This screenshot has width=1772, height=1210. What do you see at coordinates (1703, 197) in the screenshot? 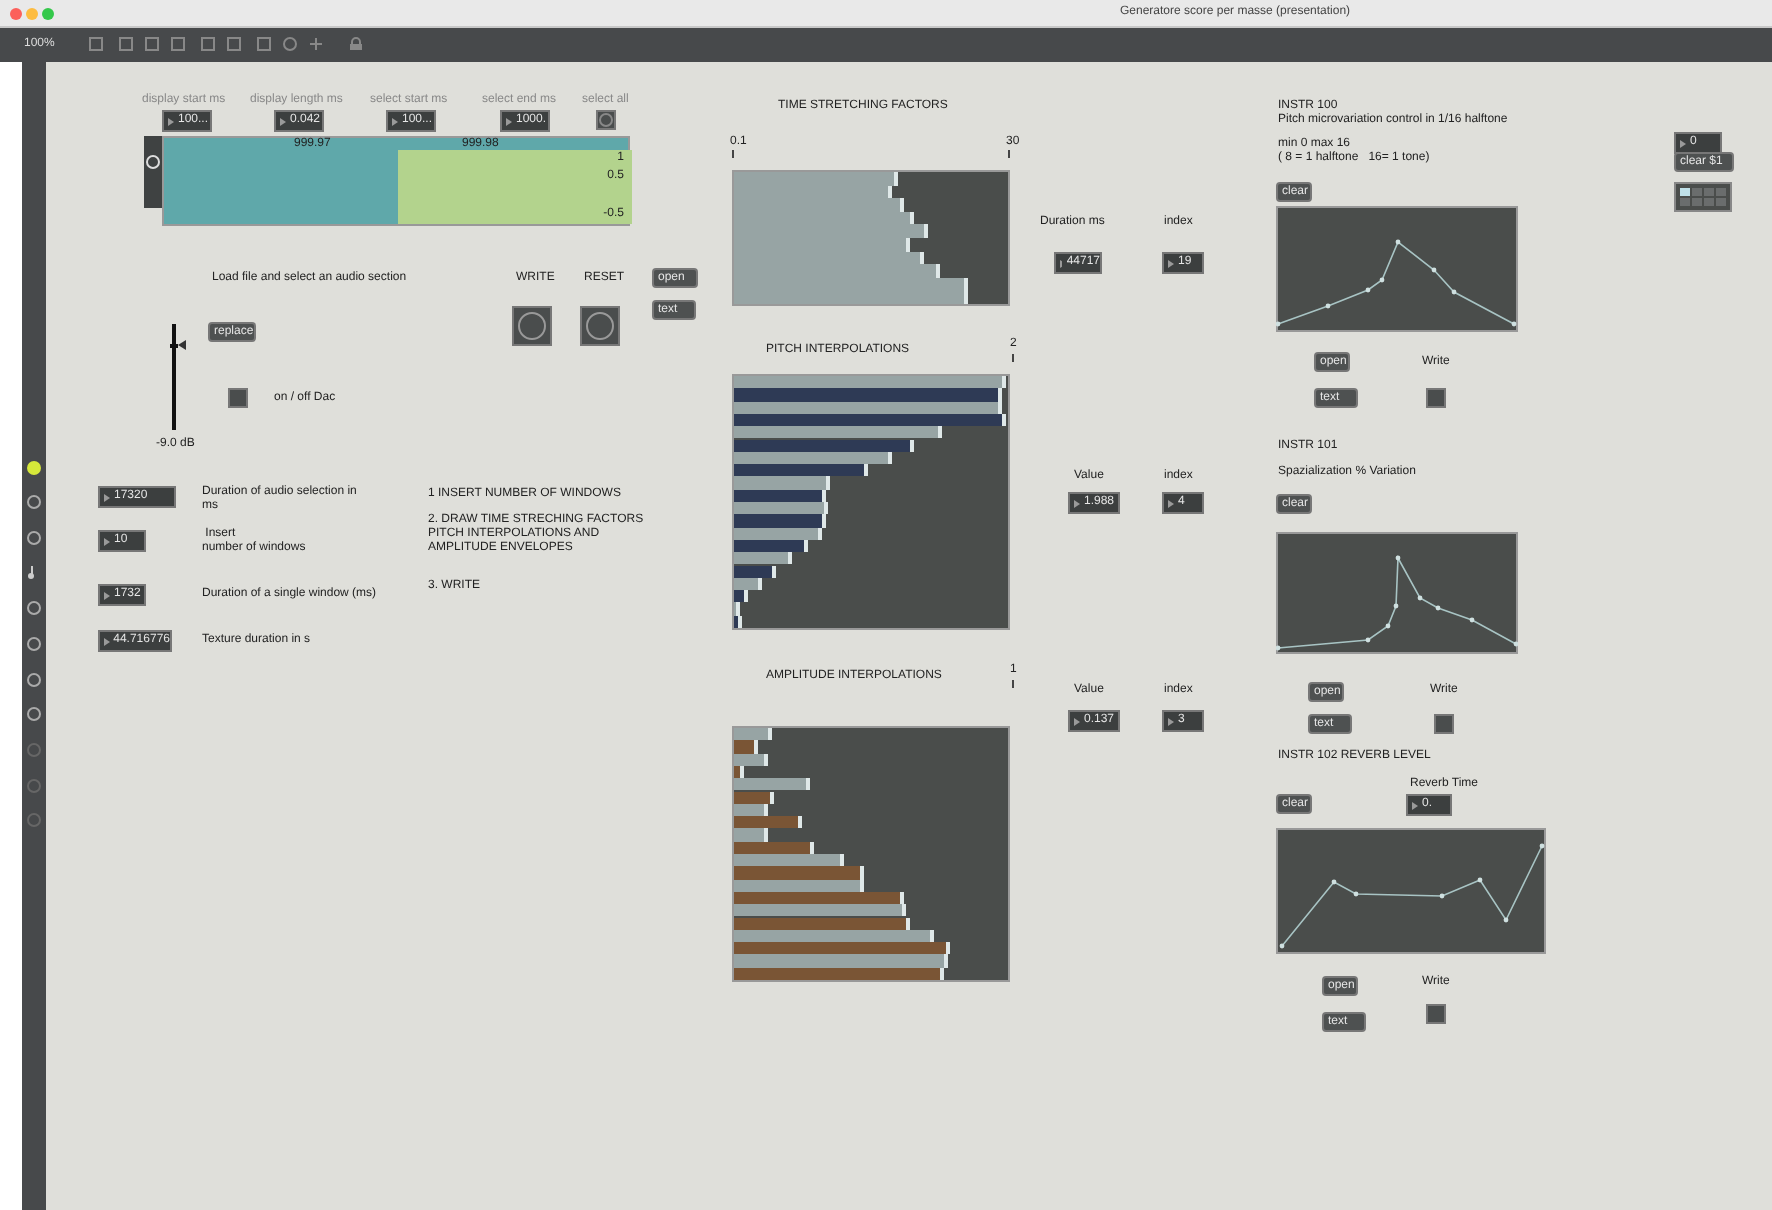
I see `preset-matrix` at bounding box center [1703, 197].